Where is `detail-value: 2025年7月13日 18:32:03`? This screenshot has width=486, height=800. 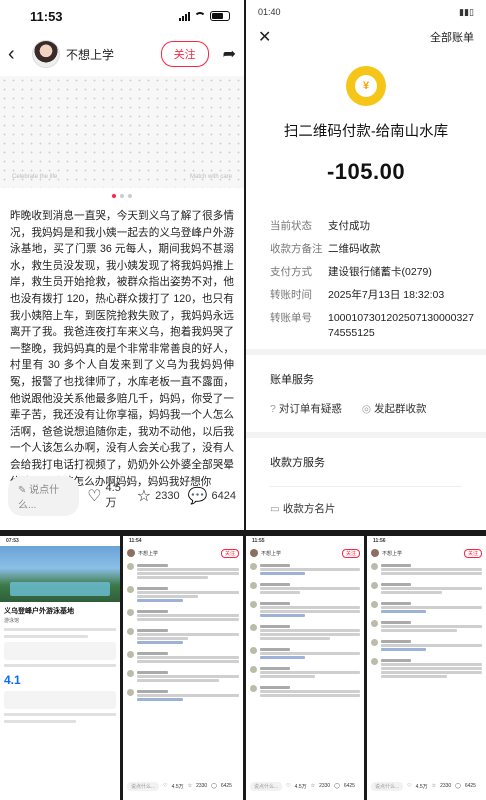 detail-value: 2025年7月13日 18:32:03 is located at coordinates (386, 295).